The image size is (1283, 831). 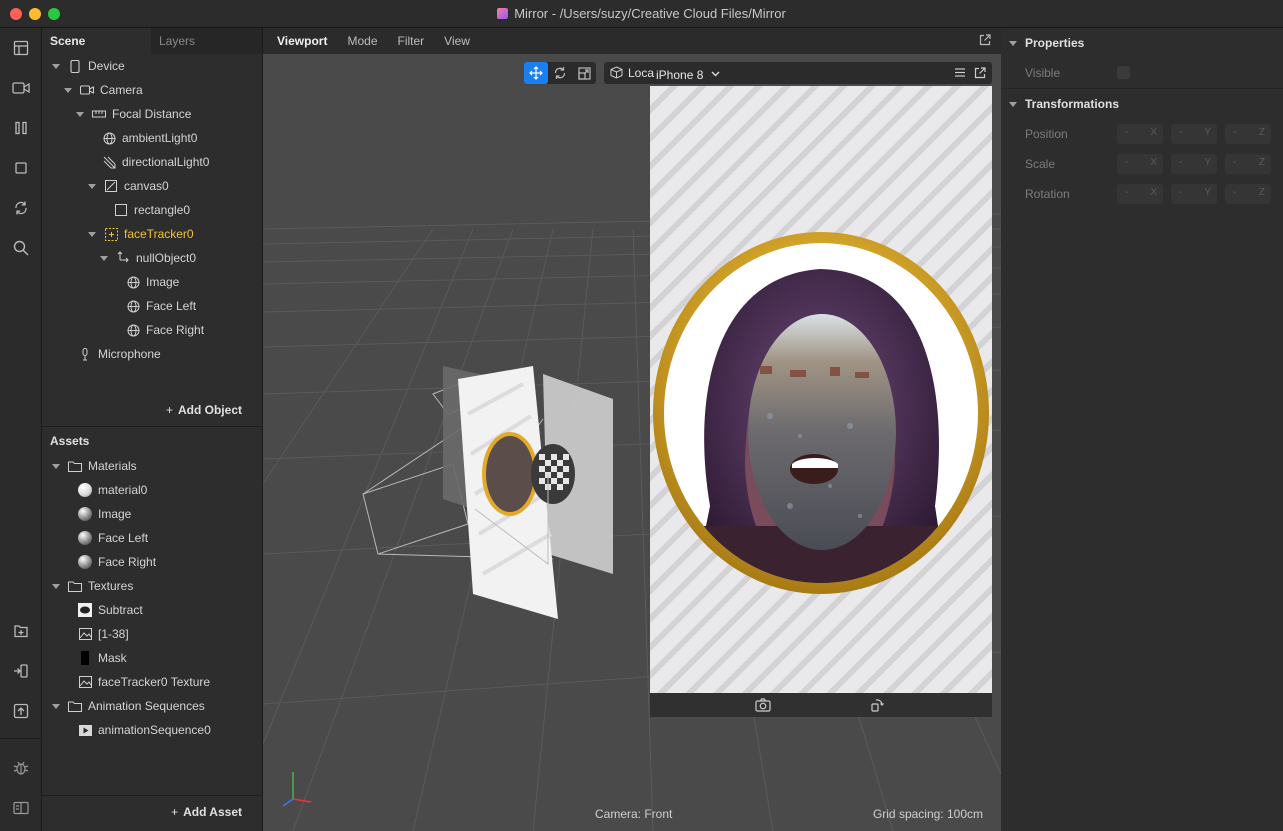 I want to click on position-y-field: -Y, so click(x=1194, y=134).